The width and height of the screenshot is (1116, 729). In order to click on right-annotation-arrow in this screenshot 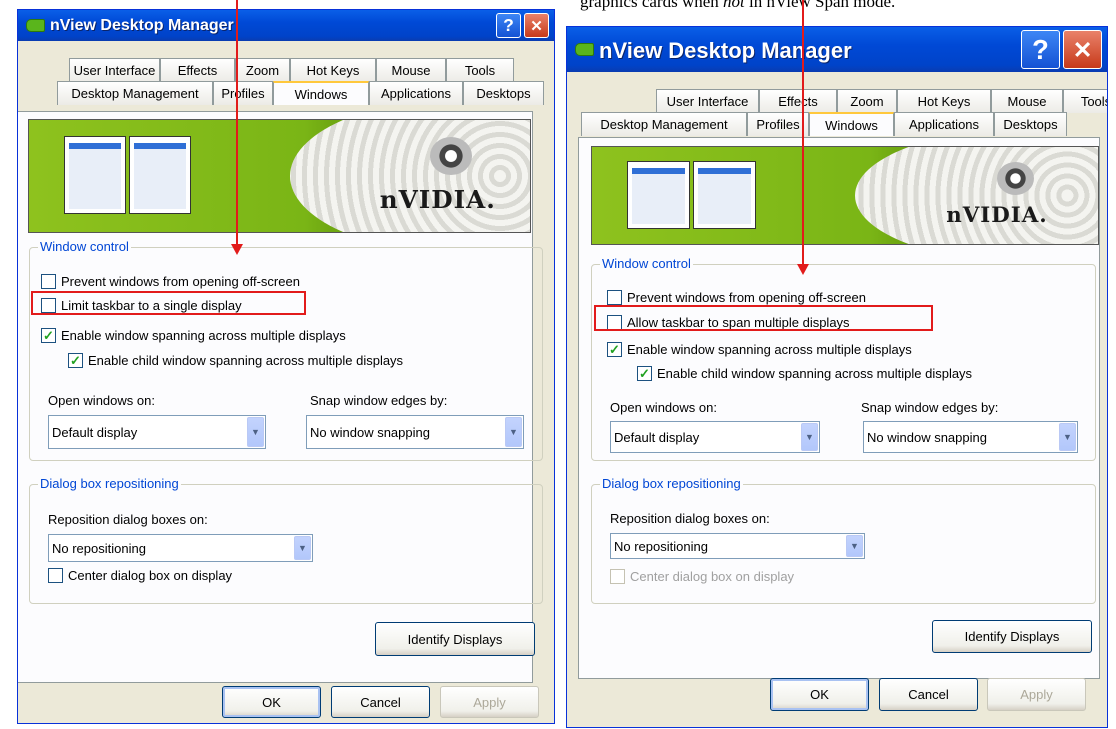, I will do `click(803, 269)`.